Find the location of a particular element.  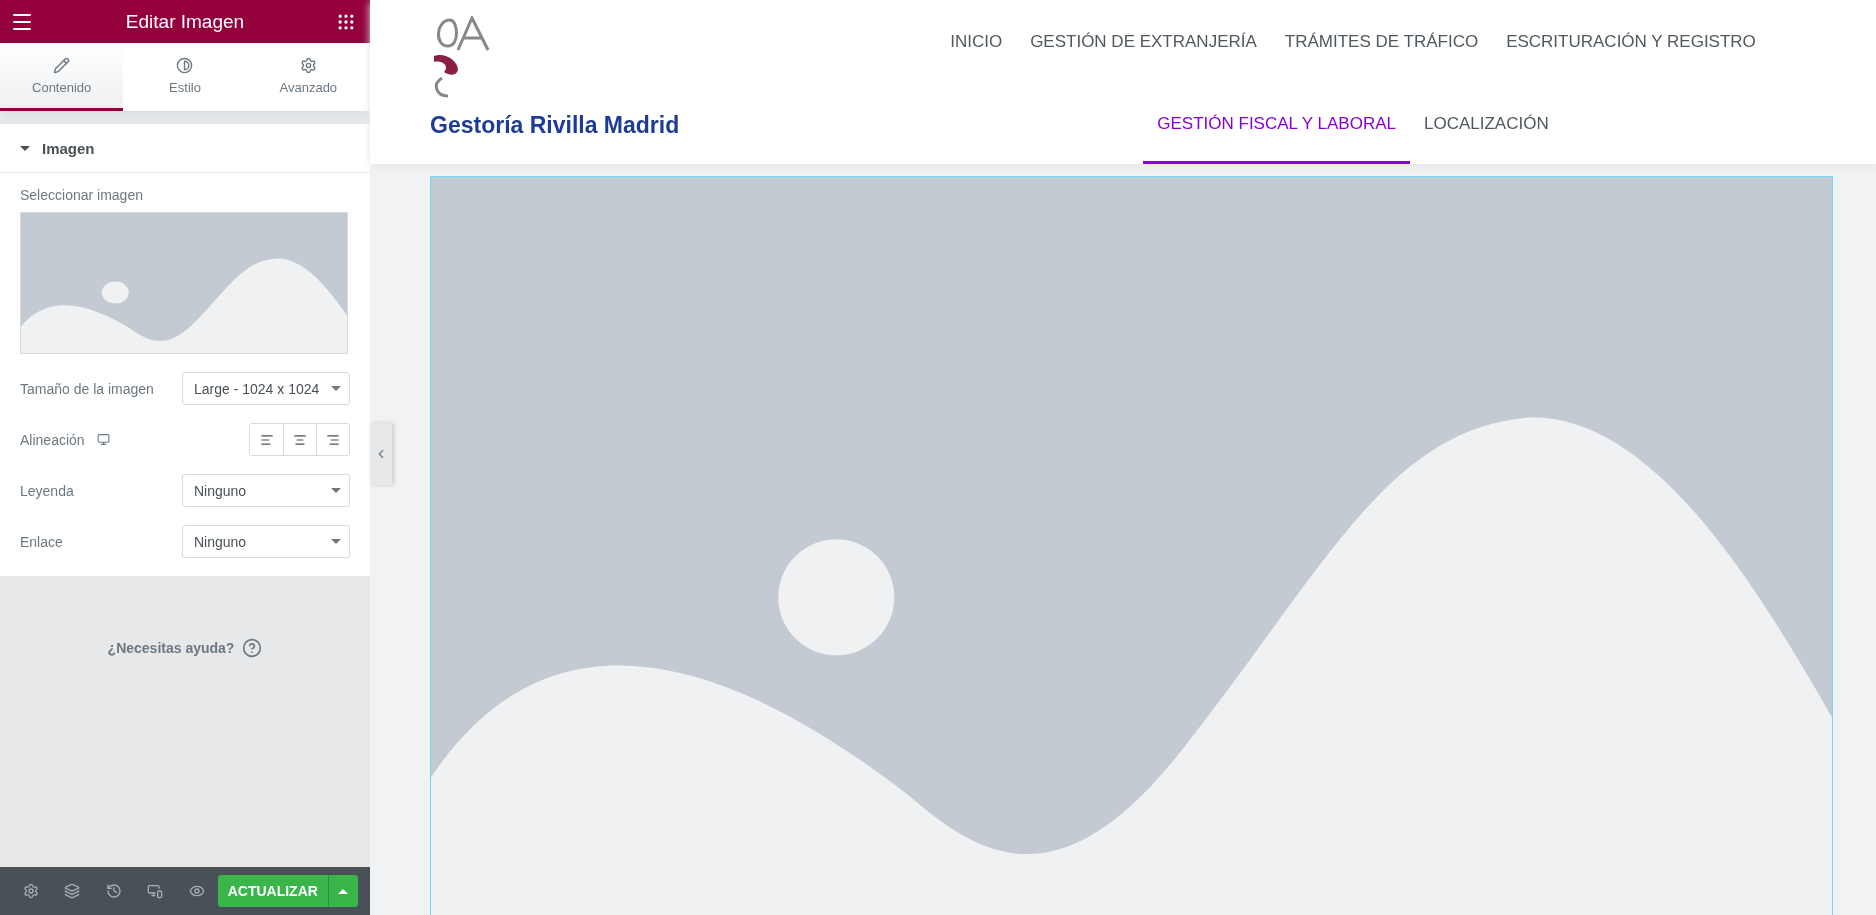

nav-link: INICIO is located at coordinates (976, 43).